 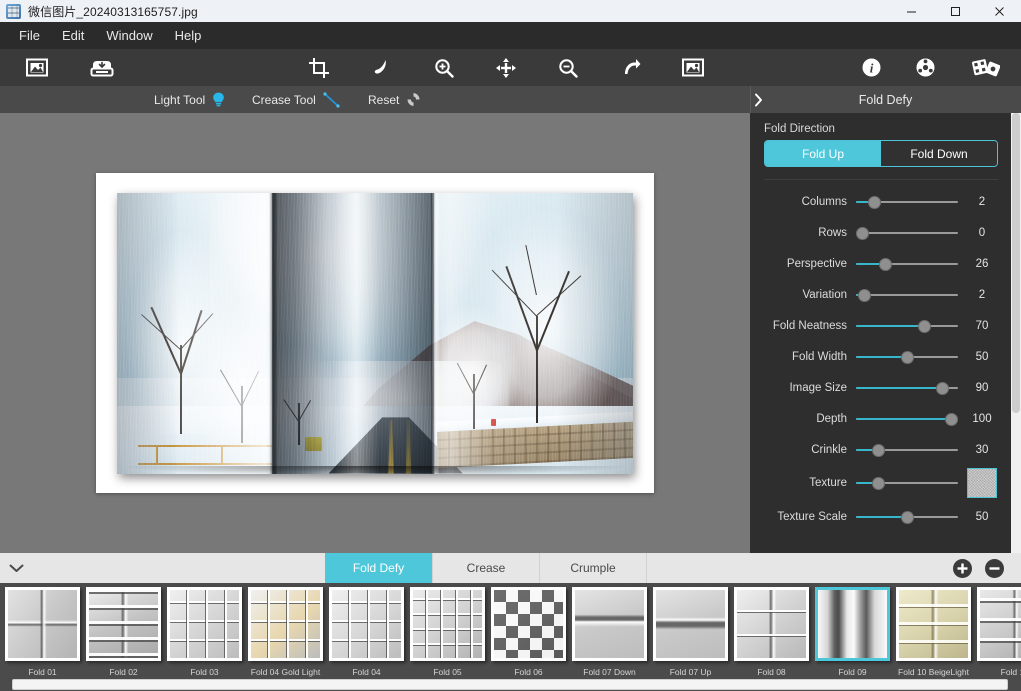 I want to click on open-image-icon, so click(x=37, y=67).